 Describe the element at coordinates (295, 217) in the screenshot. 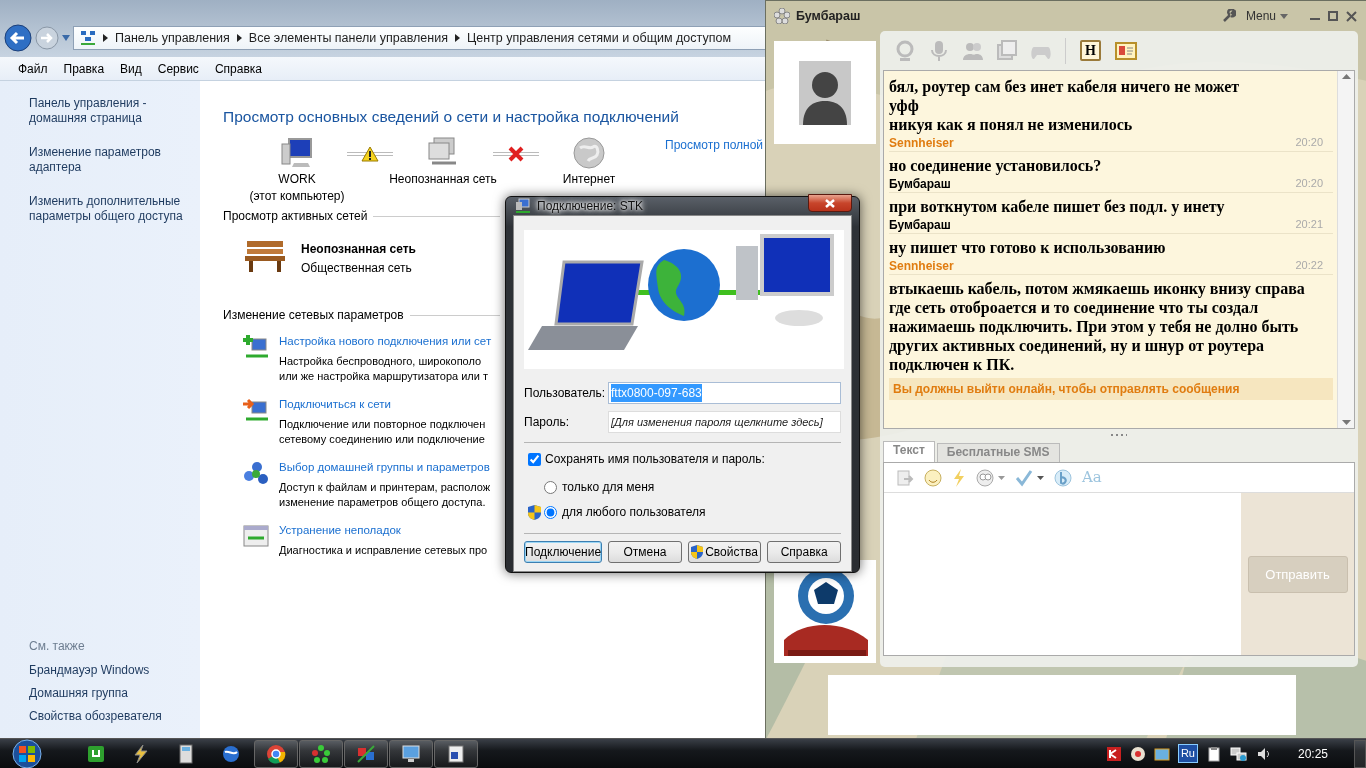

I see `section-title: Просмотр активных сетей` at that location.